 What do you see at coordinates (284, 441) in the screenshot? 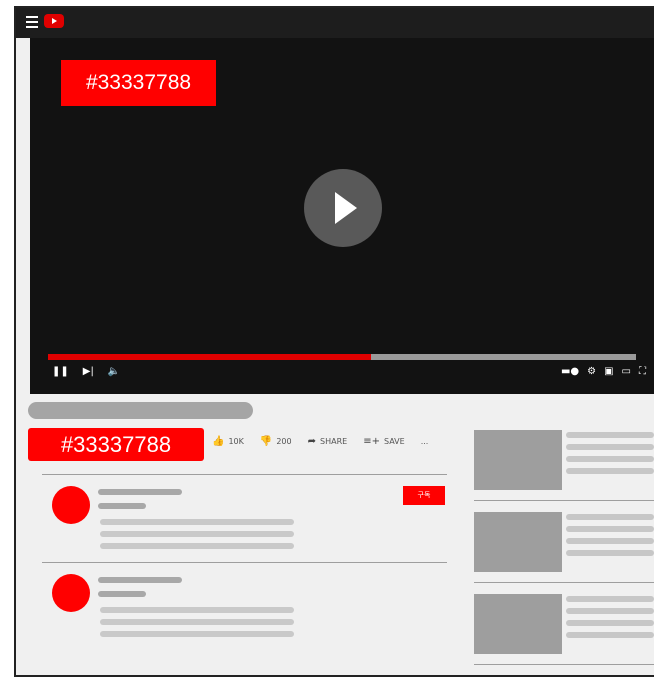
I see `dislike-count: 200` at bounding box center [284, 441].